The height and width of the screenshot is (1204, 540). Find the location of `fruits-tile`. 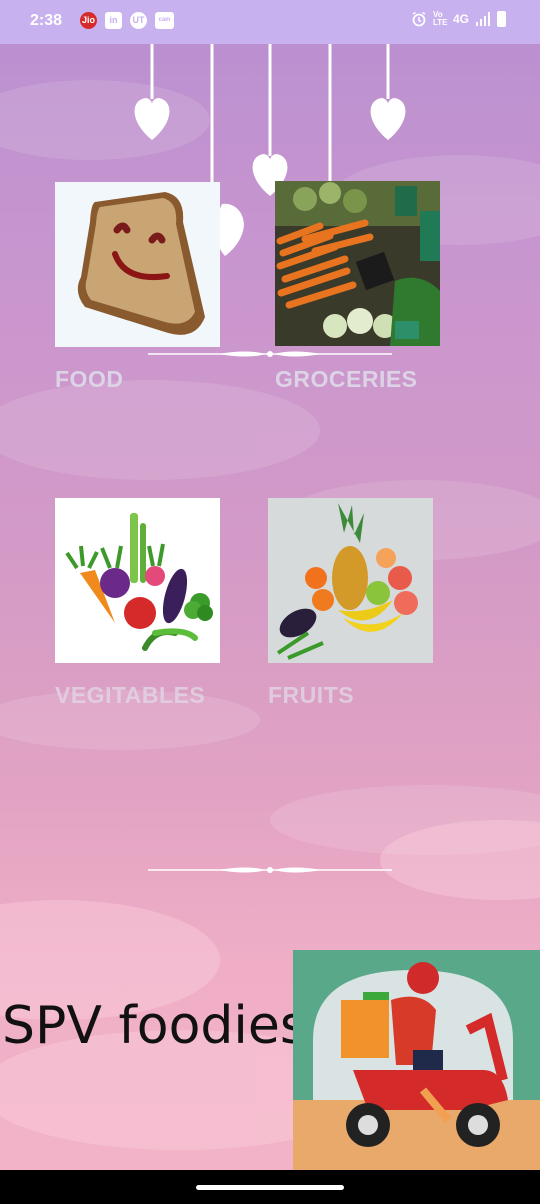

fruits-tile is located at coordinates (350, 580).